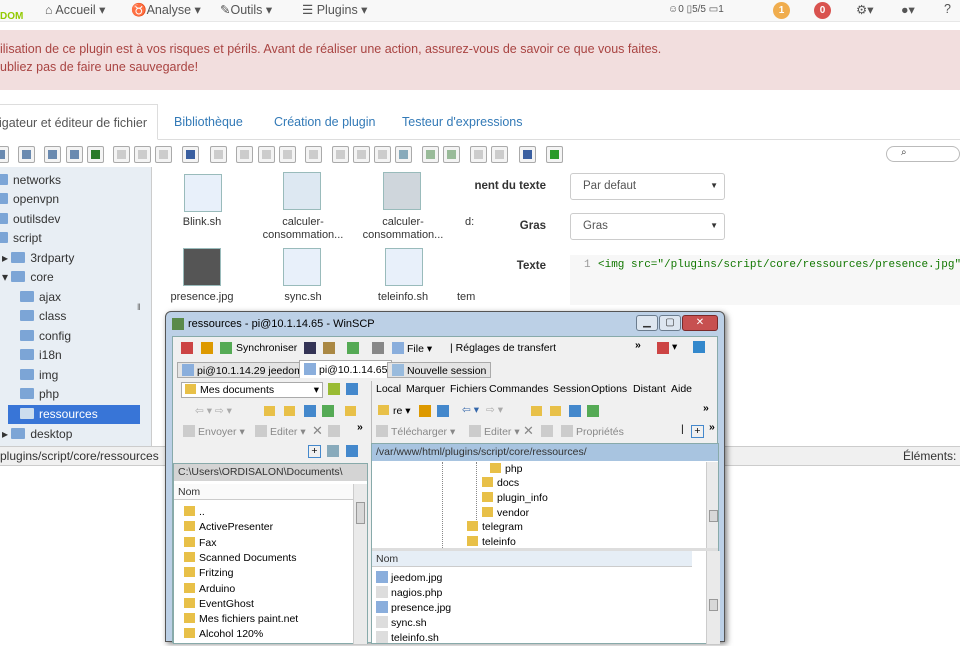  What do you see at coordinates (37, 434) in the screenshot?
I see `tree-item: ▸ desktop` at bounding box center [37, 434].